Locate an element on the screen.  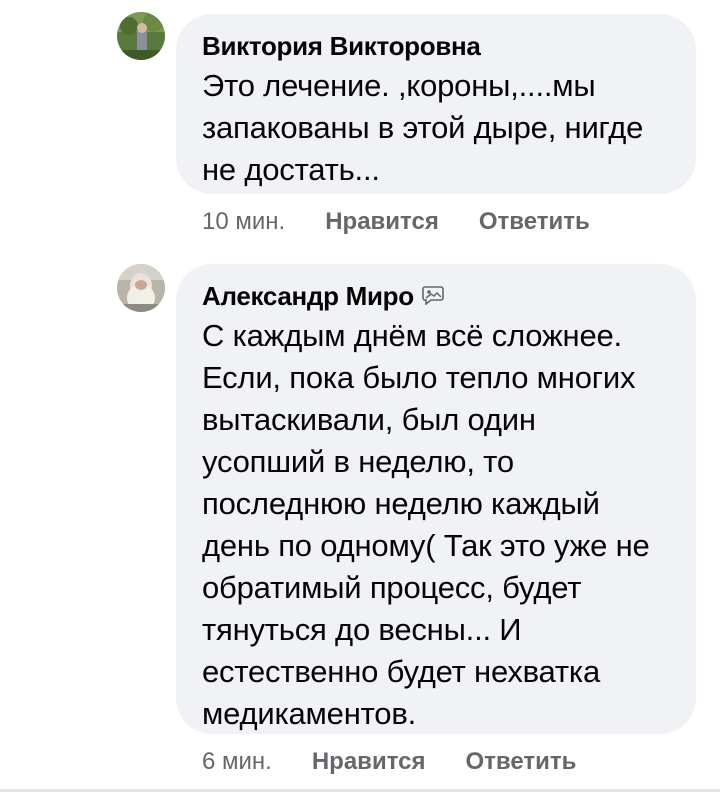
author-name: Виктория Викторовна is located at coordinates (436, 46).